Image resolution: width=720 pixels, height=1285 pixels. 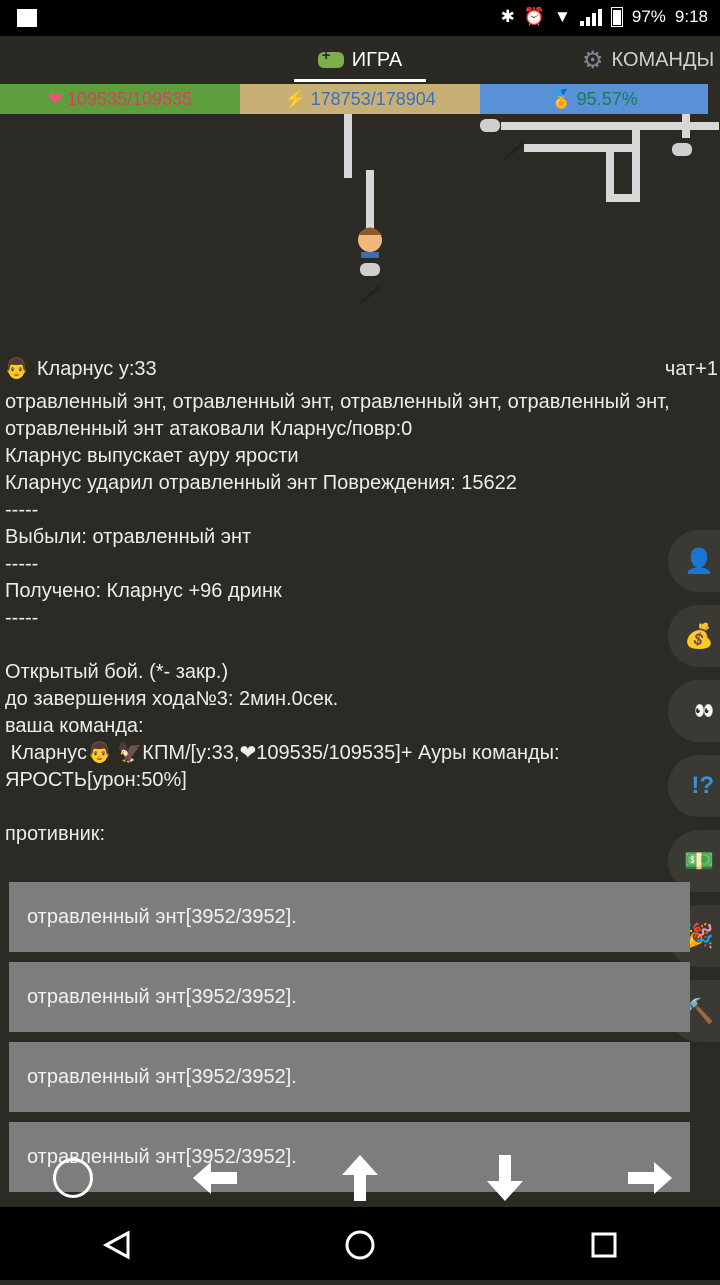 What do you see at coordinates (507, 16) in the screenshot?
I see `bluetooth-icon: ✱` at bounding box center [507, 16].